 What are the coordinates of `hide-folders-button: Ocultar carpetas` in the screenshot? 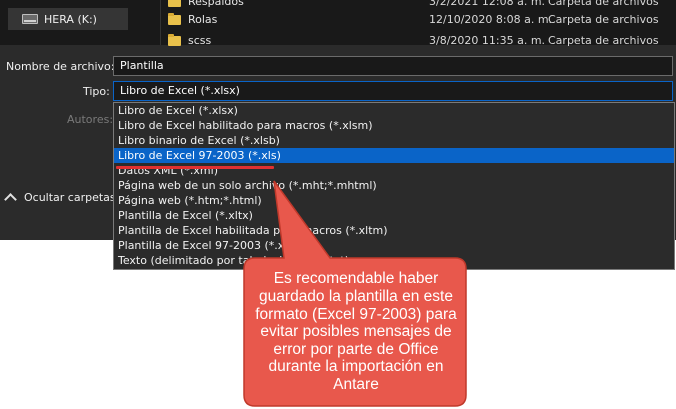 It's located at (60, 198).